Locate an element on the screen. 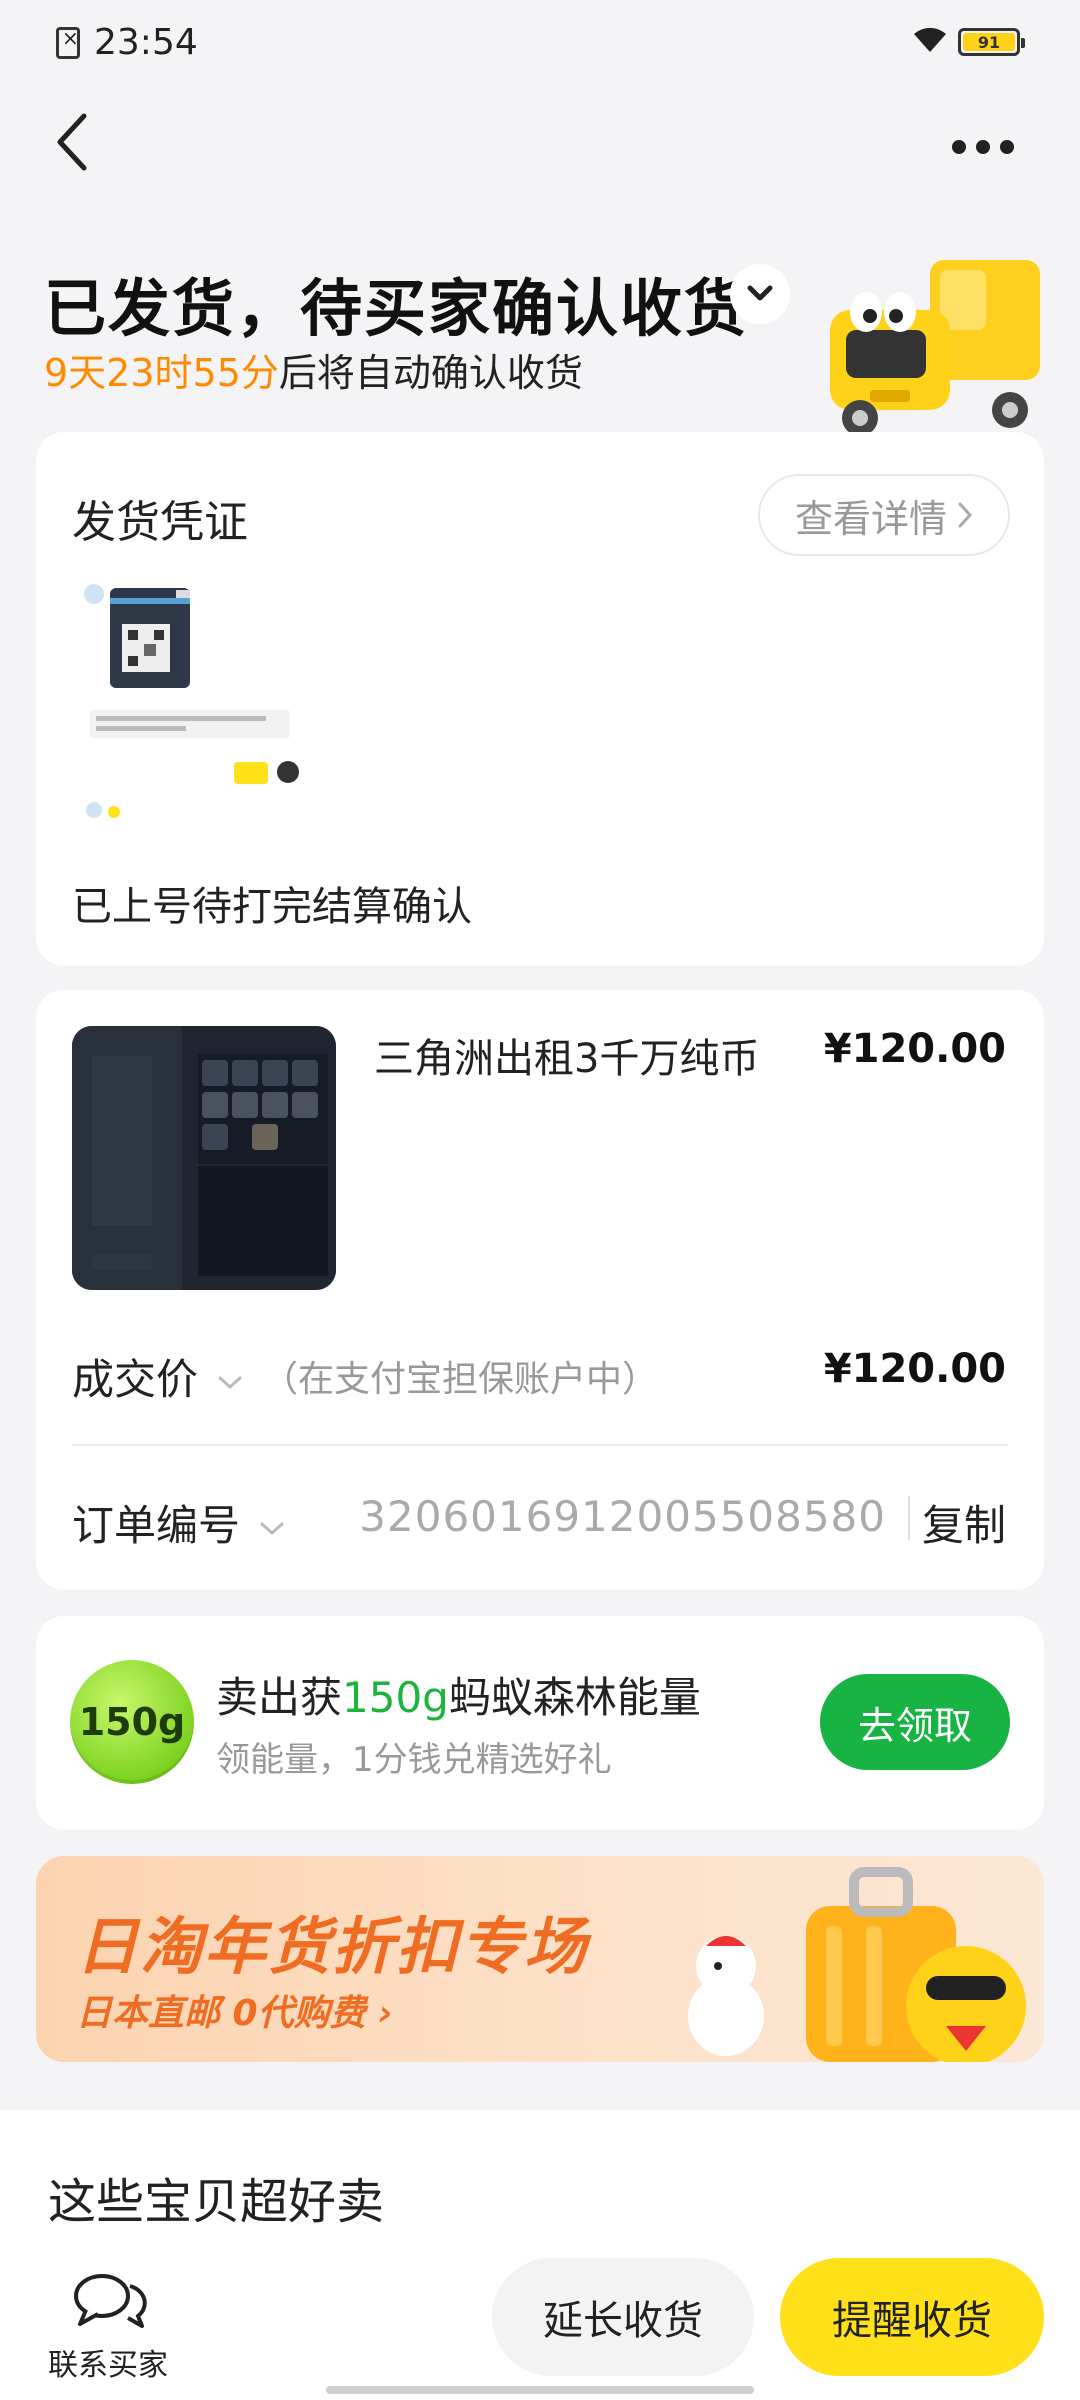 The width and height of the screenshot is (1080, 2400). delivery-truck-illustration is located at coordinates (935, 345).